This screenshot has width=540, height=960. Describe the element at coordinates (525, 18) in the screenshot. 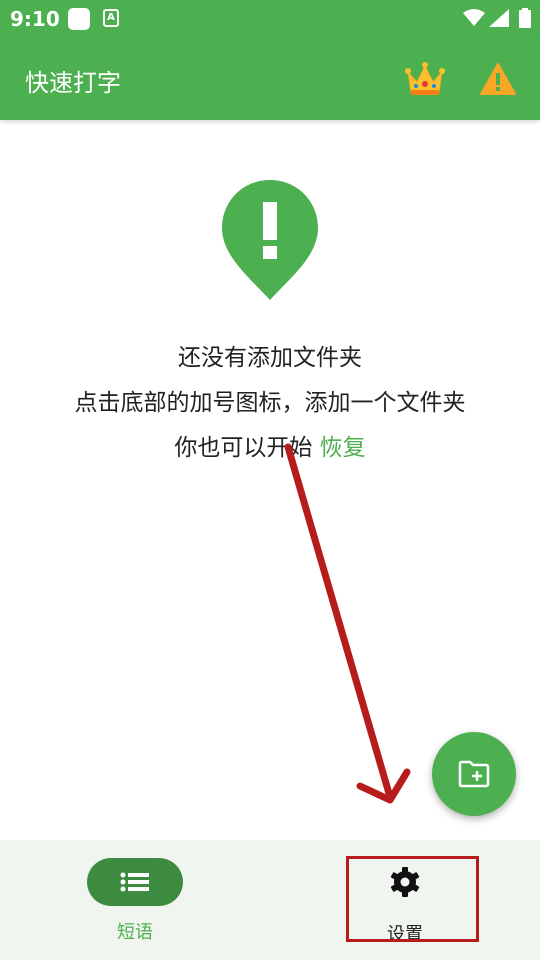

I see `battery-icon` at that location.